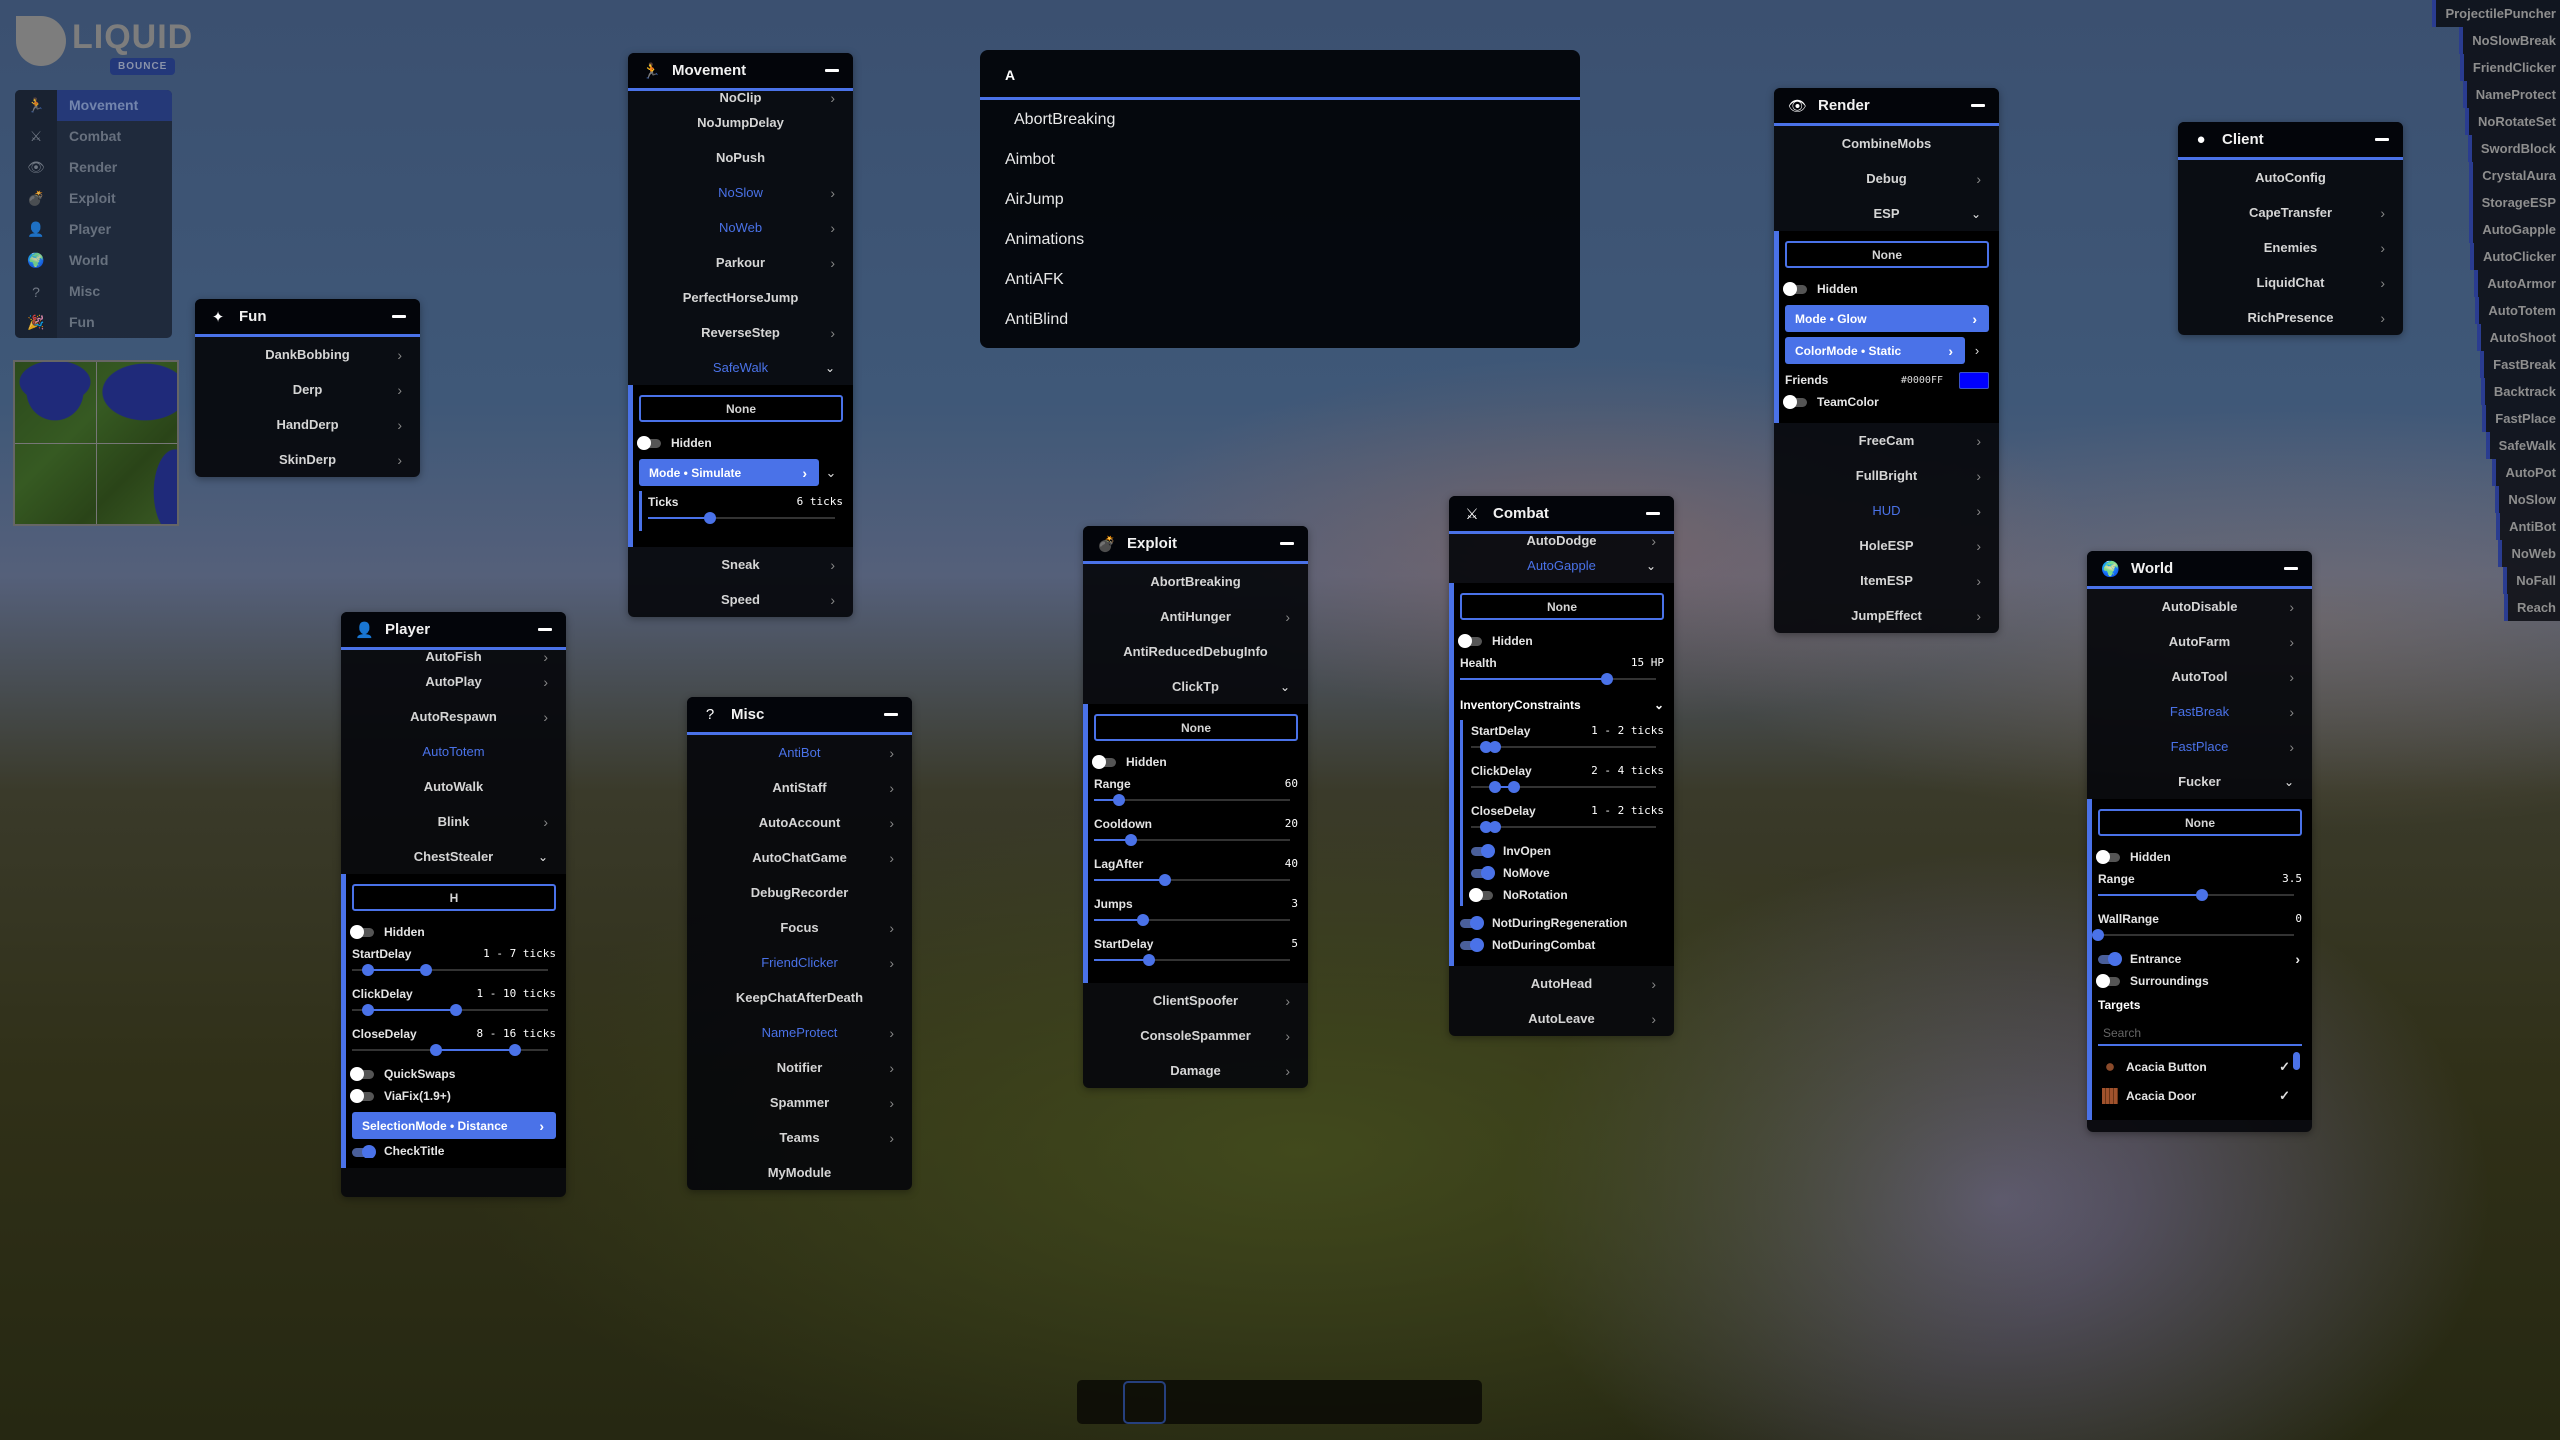 This screenshot has height=1440, width=2560. Describe the element at coordinates (453, 786) in the screenshot. I see `module-autowalk: AutoWalk` at that location.